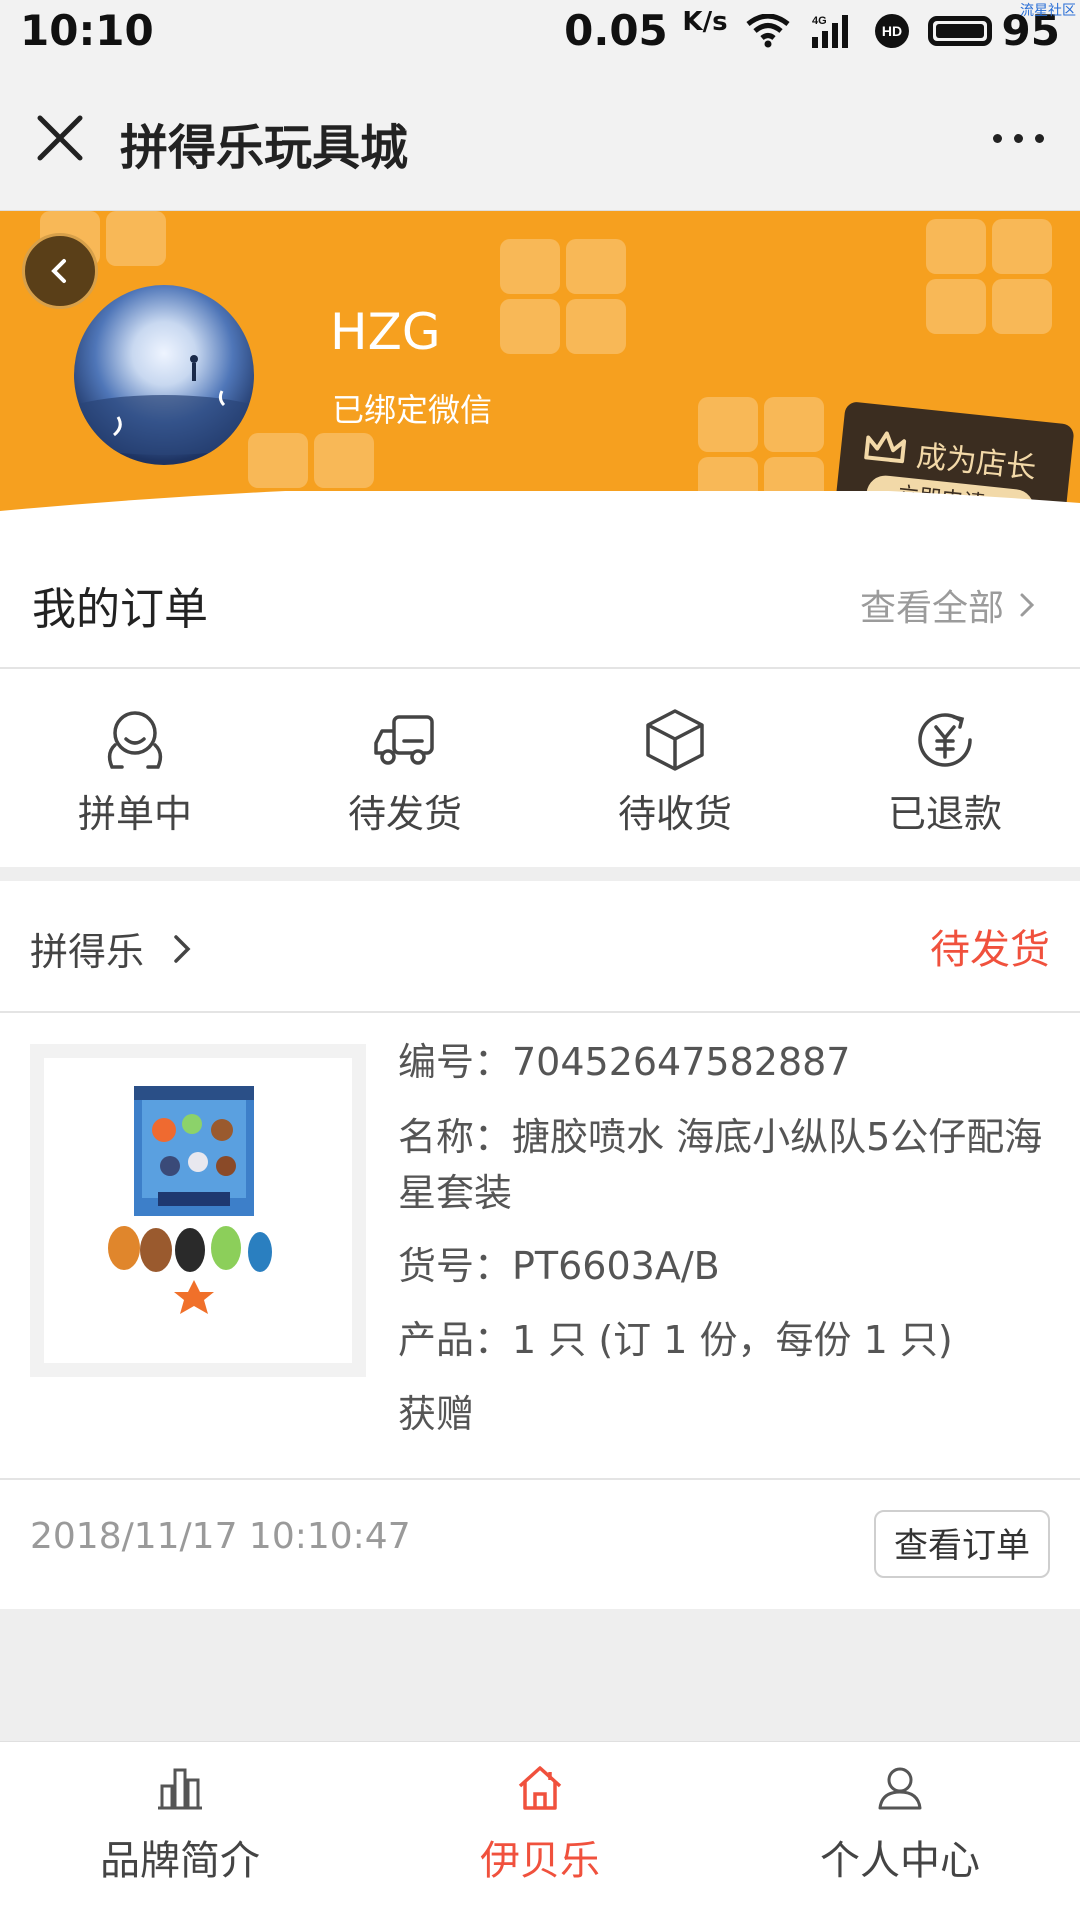 This screenshot has height=1921, width=1080. What do you see at coordinates (540, 1544) in the screenshot?
I see `order-footer: 2018/11/17 10:10:47 查看订单` at bounding box center [540, 1544].